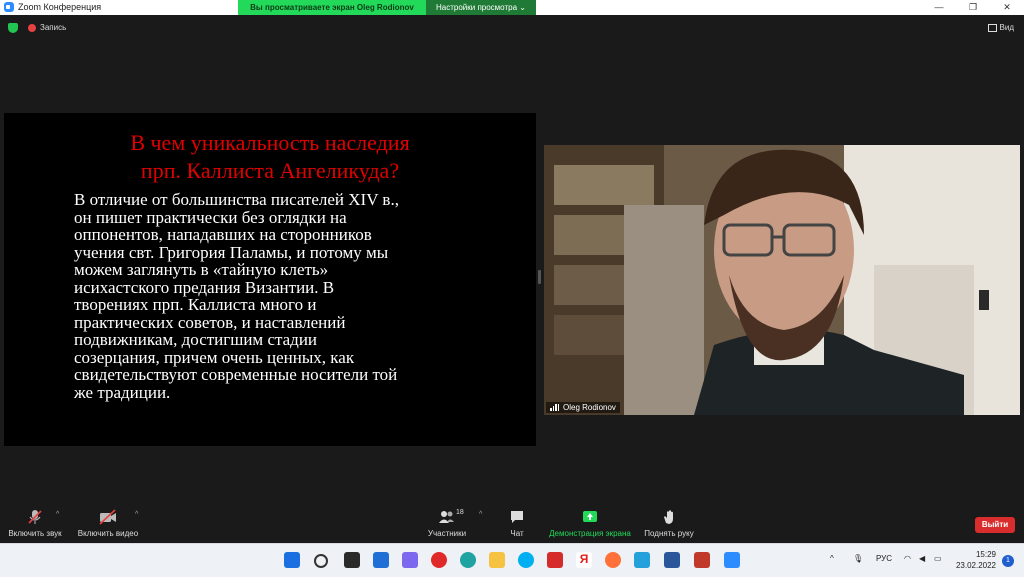  Describe the element at coordinates (57, 514) in the screenshot. I see `audio-options-chevron-icon: ^` at that location.